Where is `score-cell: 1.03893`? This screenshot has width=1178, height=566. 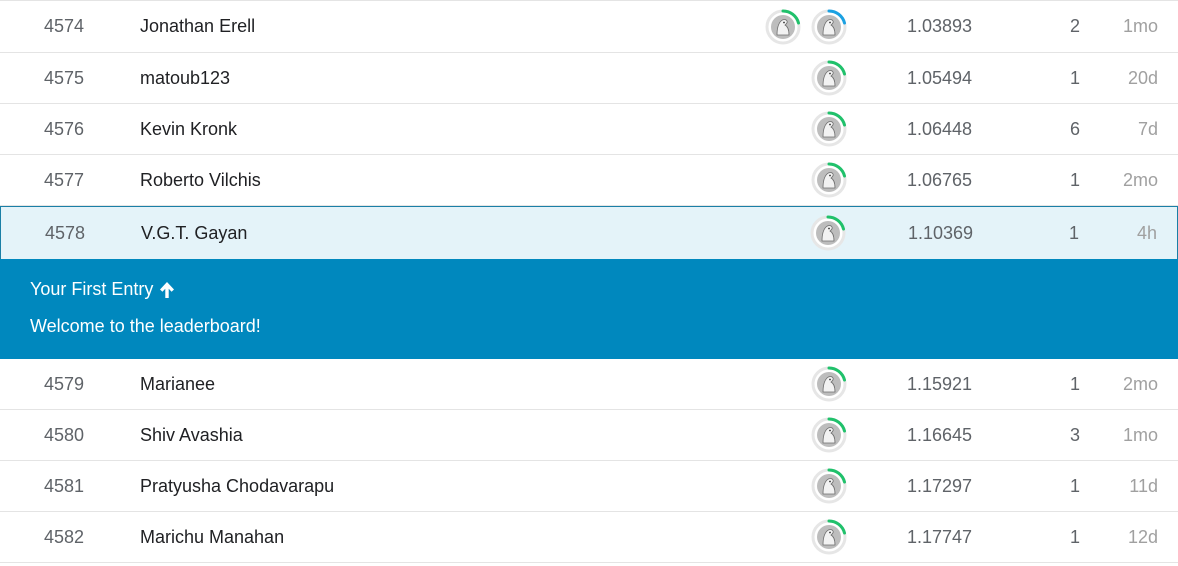
score-cell: 1.03893 is located at coordinates (940, 26).